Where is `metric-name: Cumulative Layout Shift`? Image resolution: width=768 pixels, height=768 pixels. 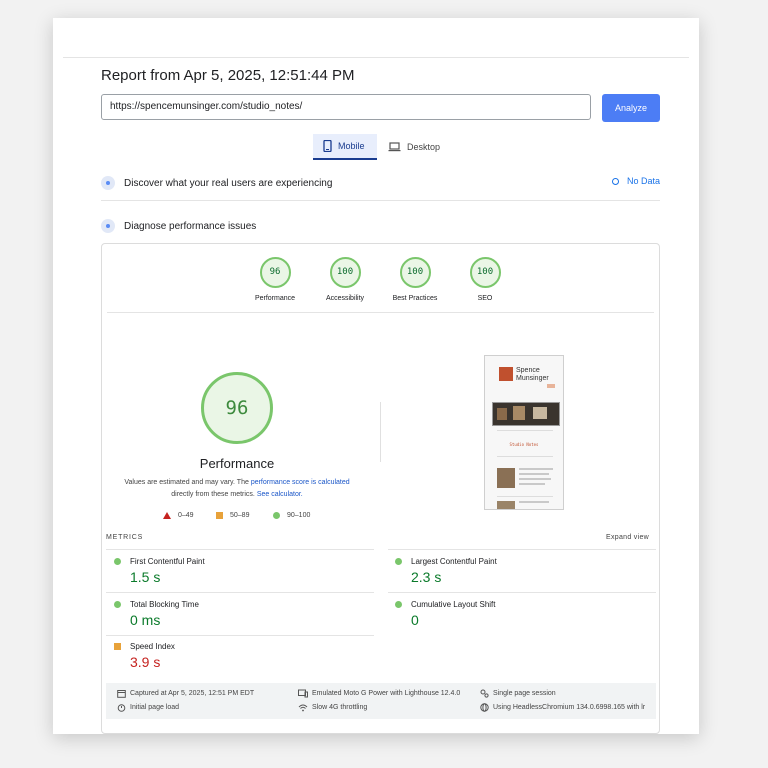 metric-name: Cumulative Layout Shift is located at coordinates (453, 604).